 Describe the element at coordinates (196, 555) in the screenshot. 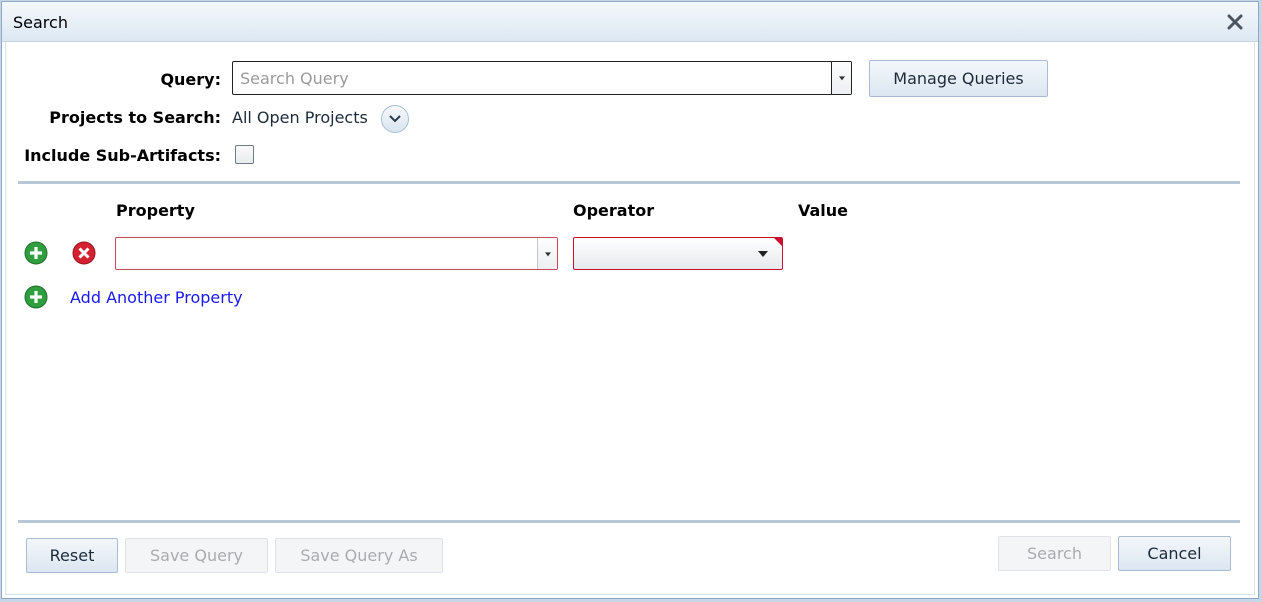

I see `save-query-button: Save Query` at that location.